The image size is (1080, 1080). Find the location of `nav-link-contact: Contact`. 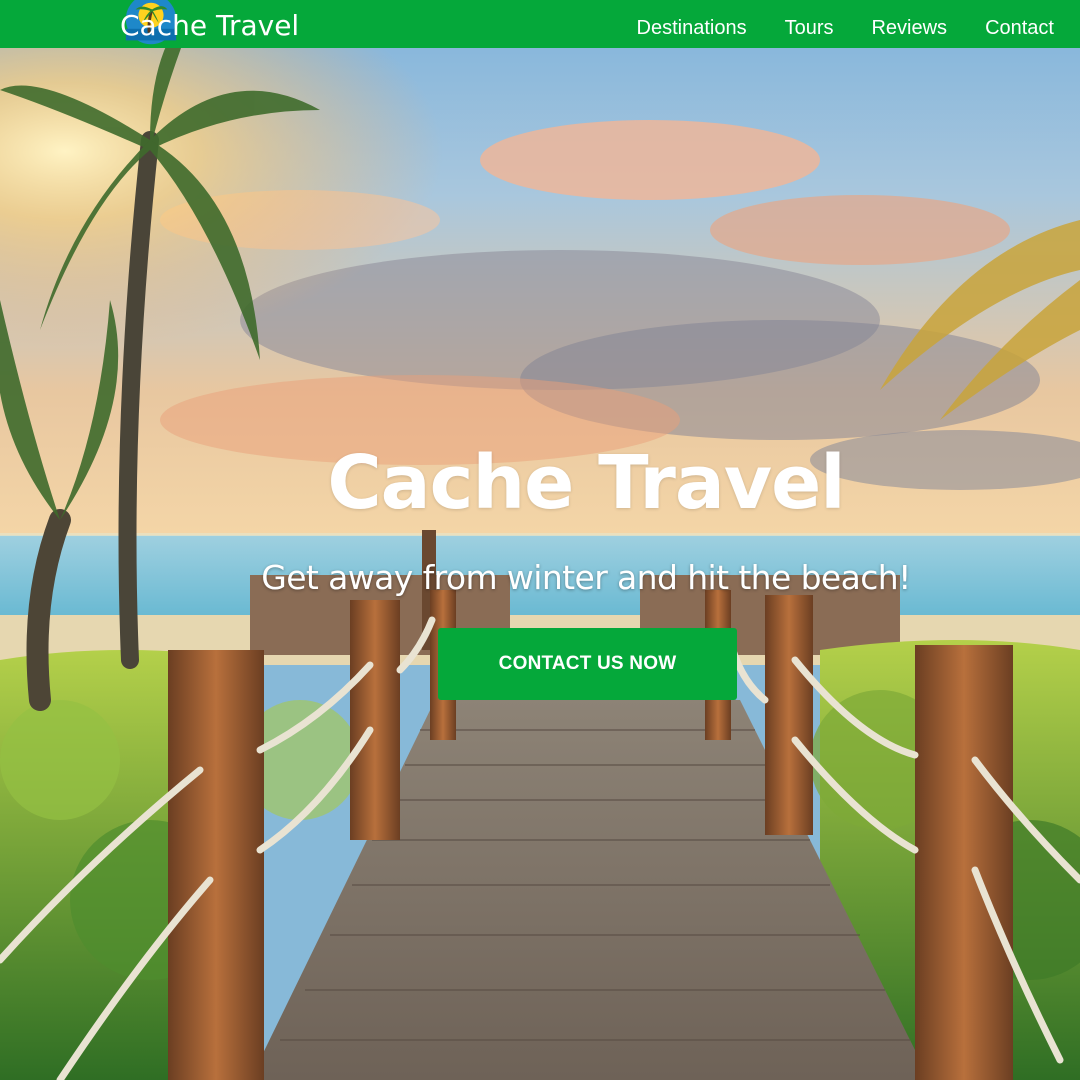

nav-link-contact: Contact is located at coordinates (1019, 28).